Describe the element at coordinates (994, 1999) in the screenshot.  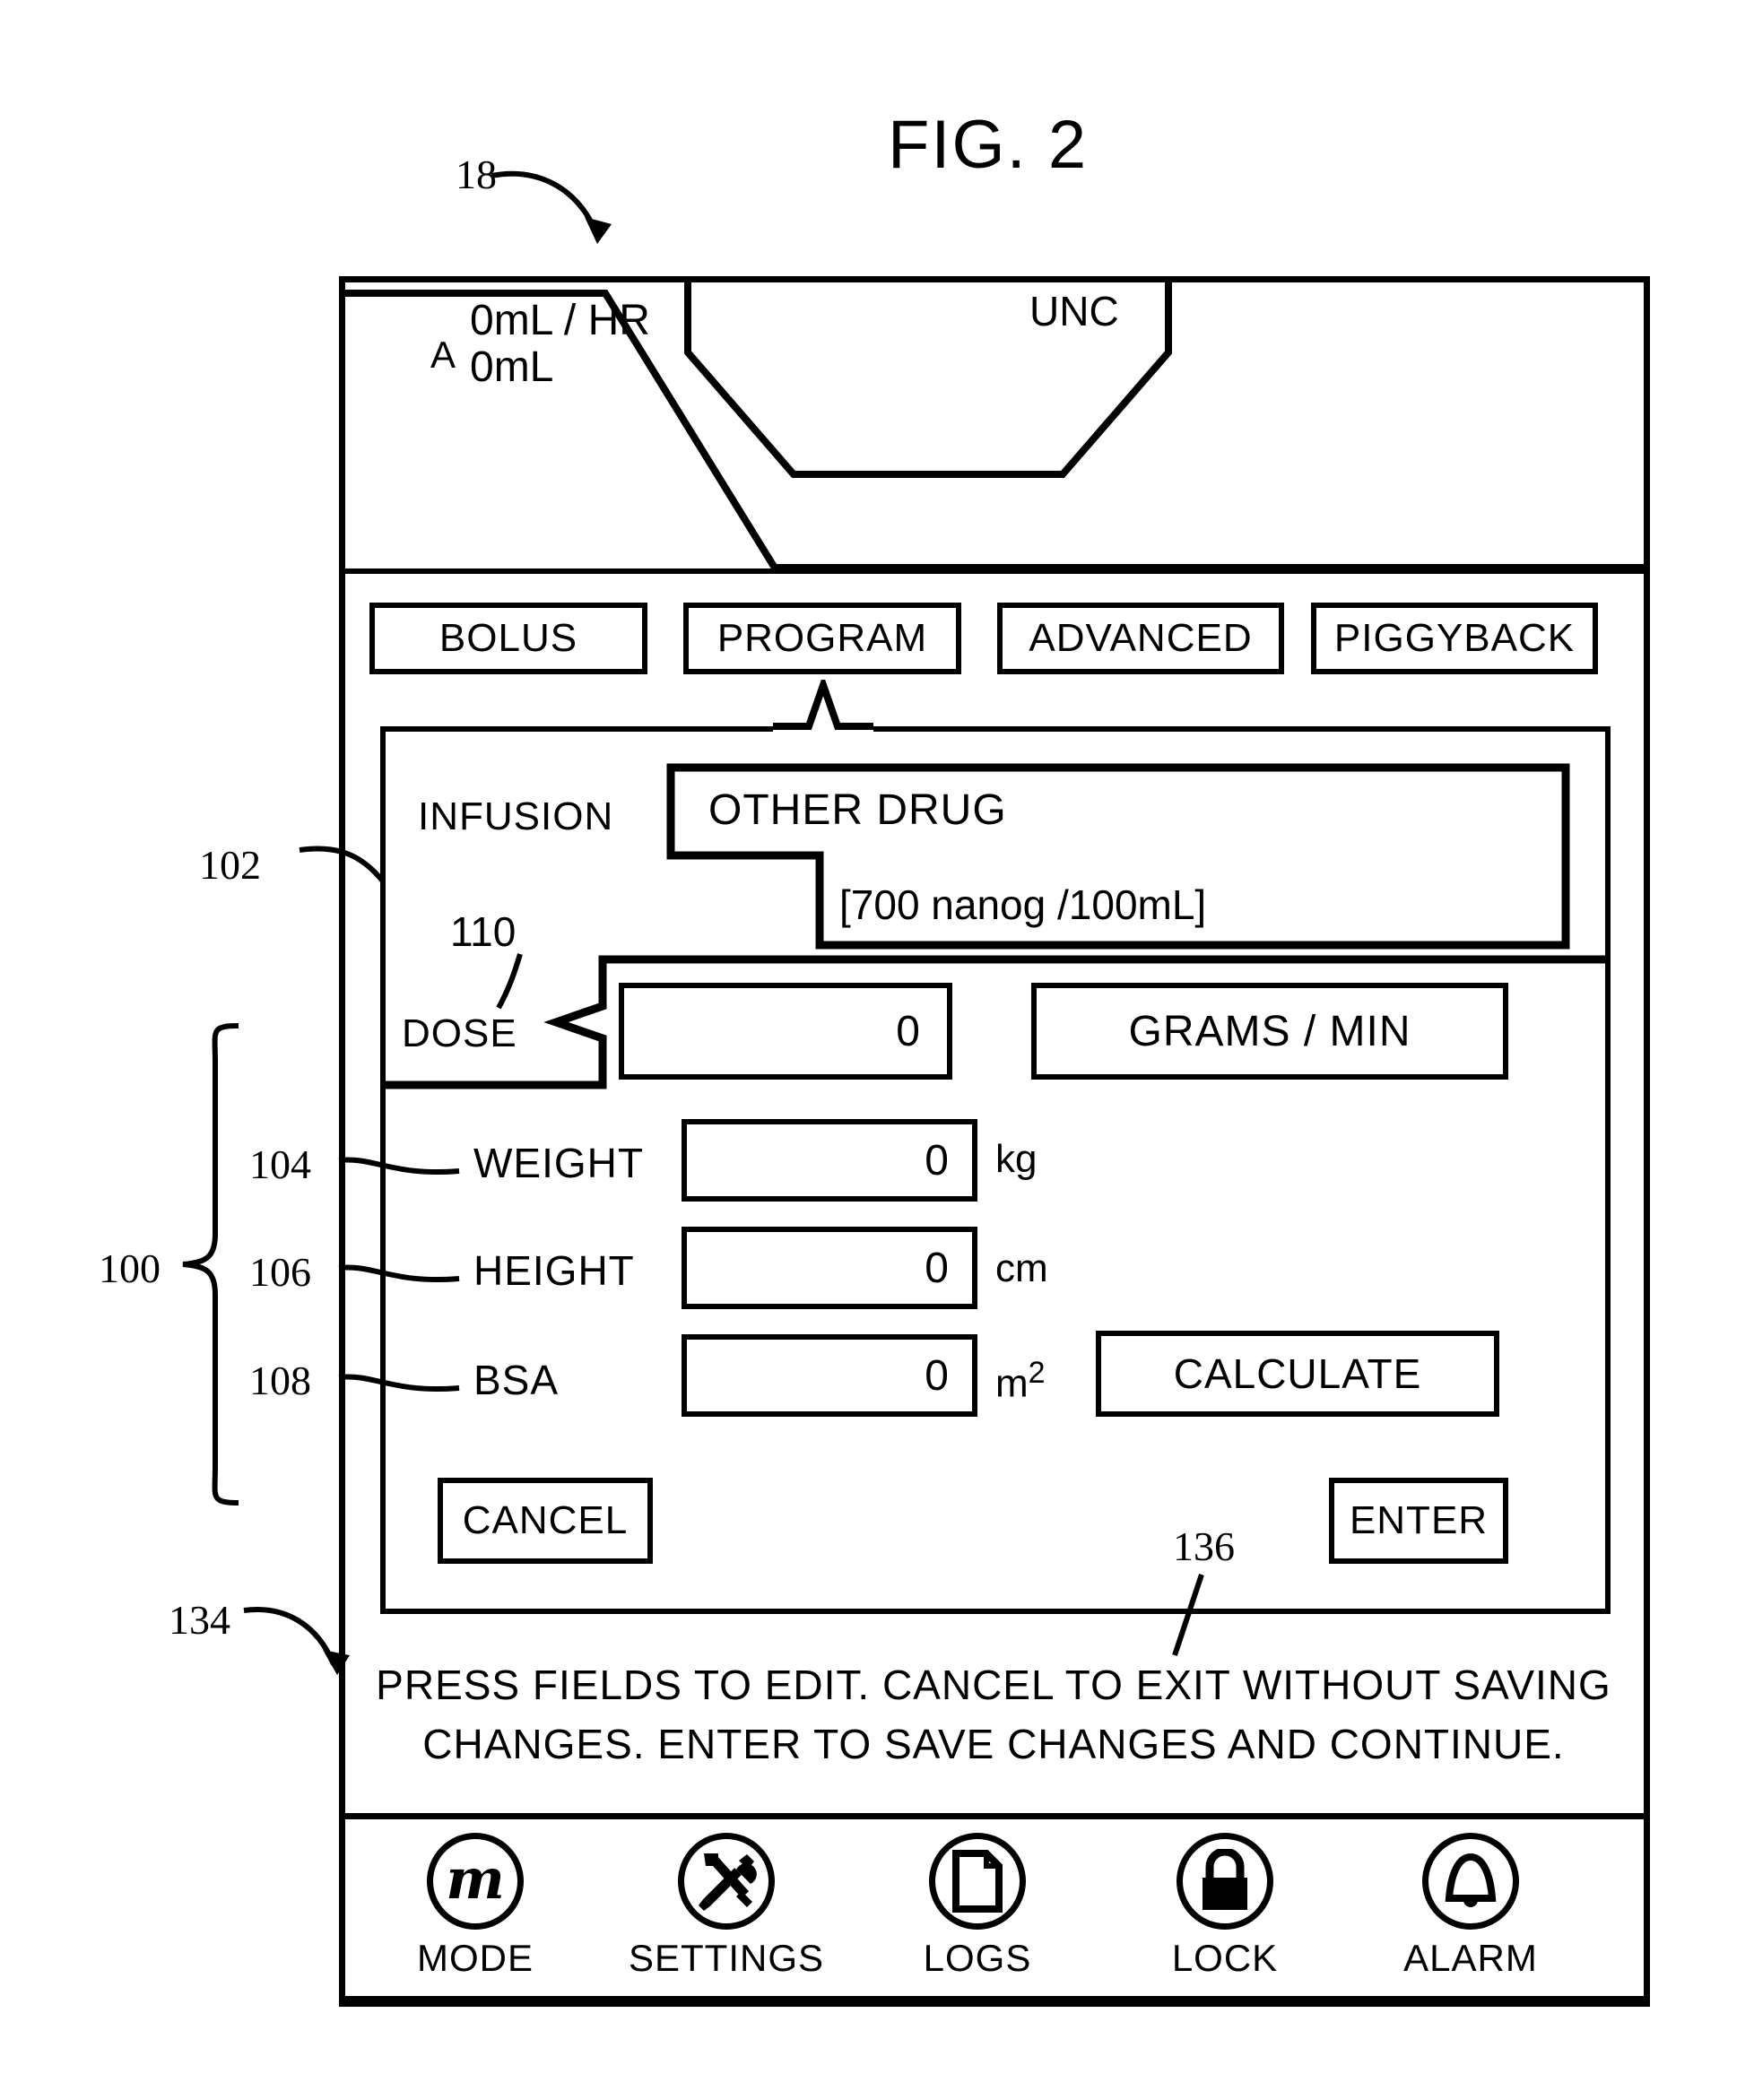
I see `navbar-bottom-divider` at that location.